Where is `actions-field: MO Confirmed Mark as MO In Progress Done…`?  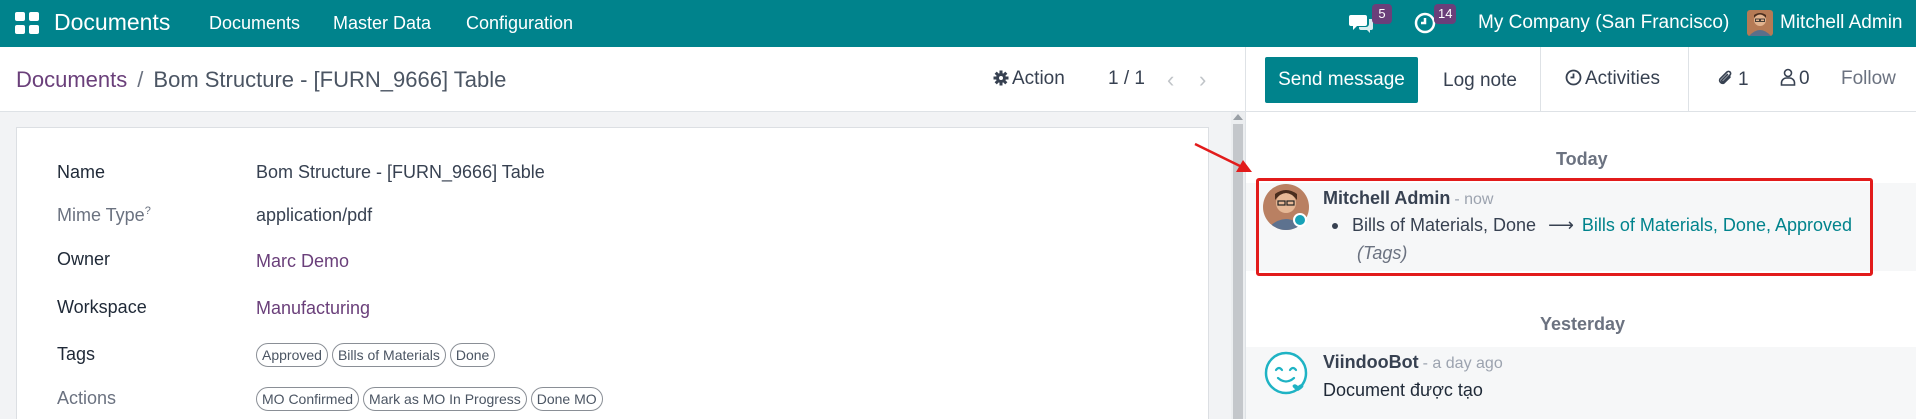 actions-field: MO Confirmed Mark as MO In Progress Done… is located at coordinates (429, 399).